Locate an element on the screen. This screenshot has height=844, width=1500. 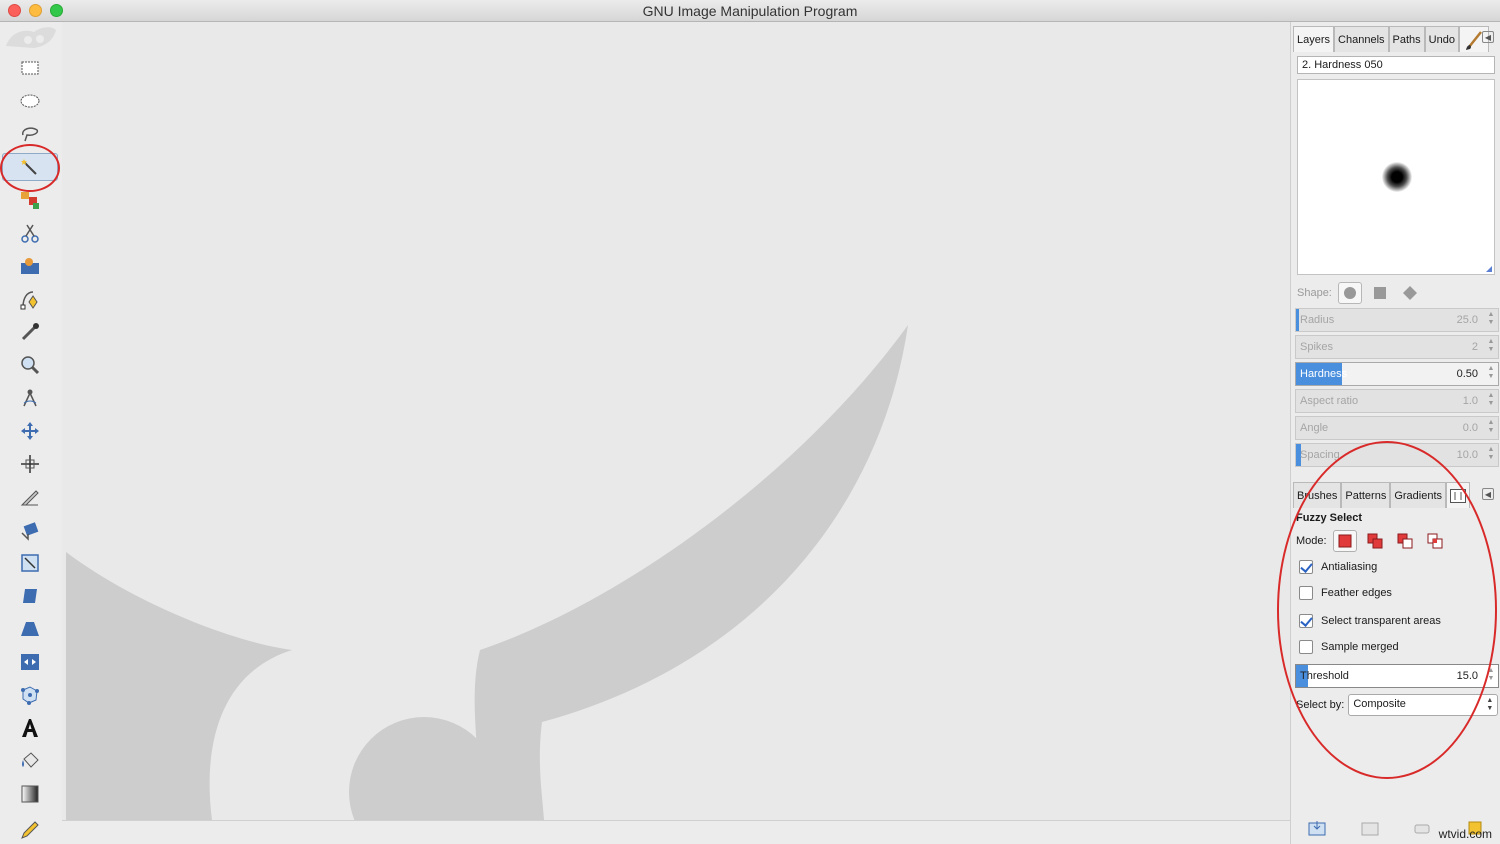
dock-menu-button-bottom: ◀ is located at coordinates (1488, 494).